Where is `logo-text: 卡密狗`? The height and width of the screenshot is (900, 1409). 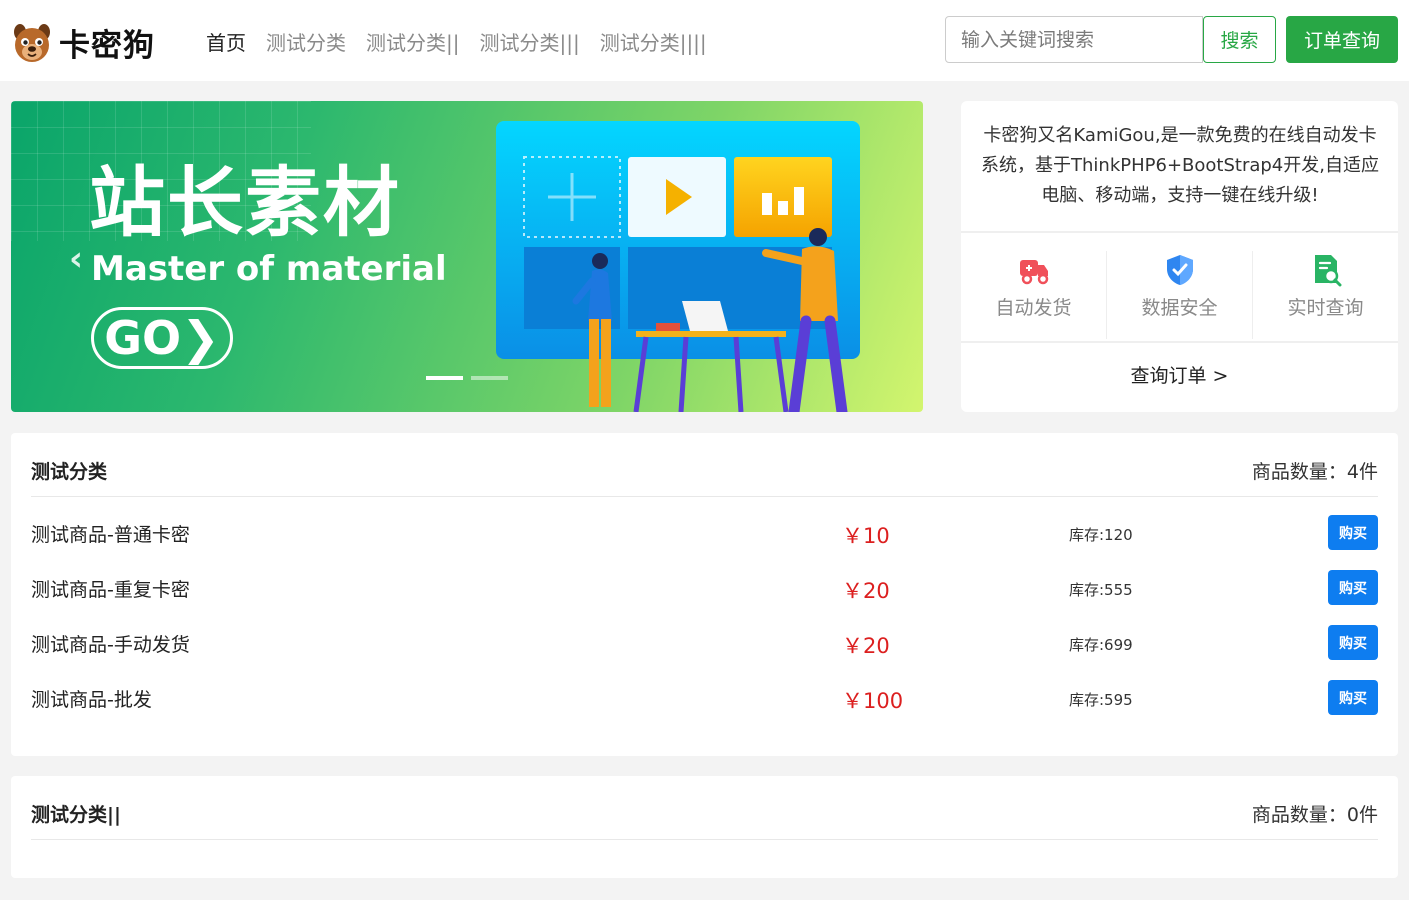 logo-text: 卡密狗 is located at coordinates (107, 46).